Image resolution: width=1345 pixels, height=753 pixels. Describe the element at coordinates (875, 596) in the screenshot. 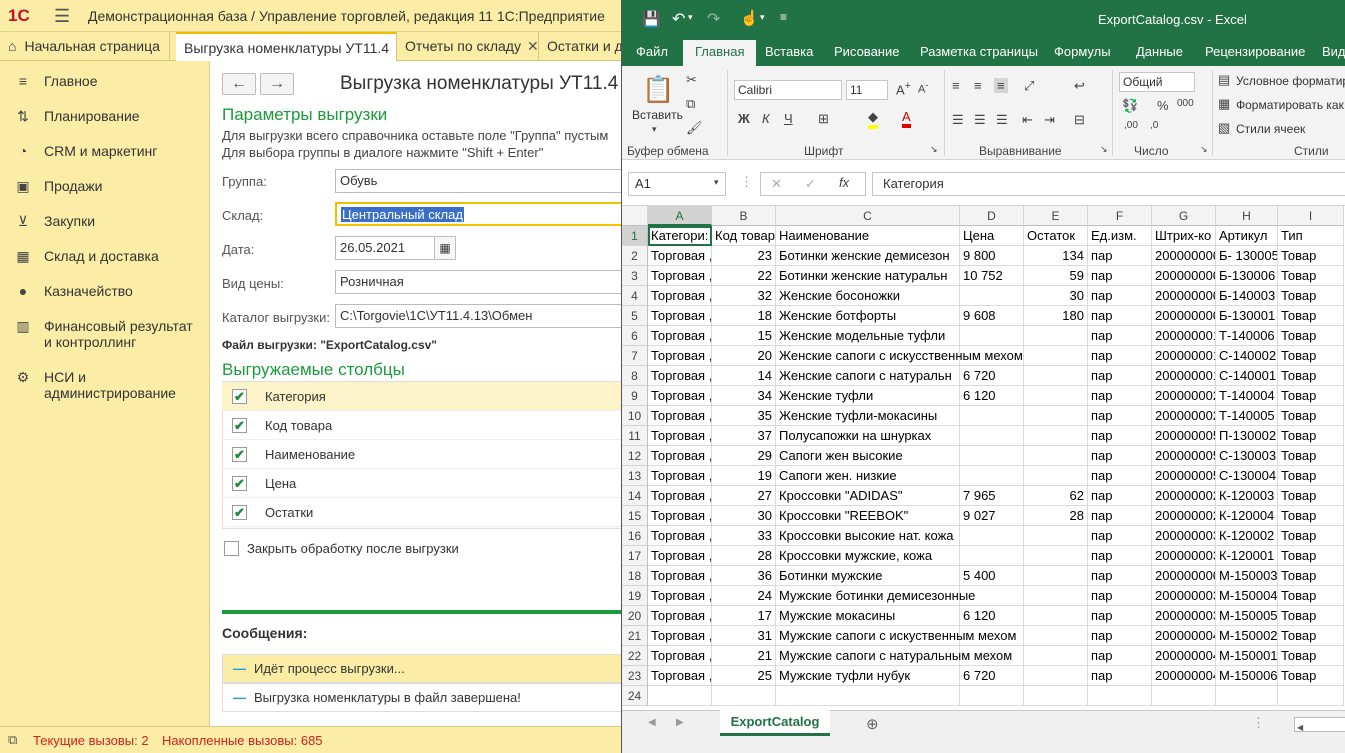

I see `cell: Мужские ботинки демисезонные` at that location.